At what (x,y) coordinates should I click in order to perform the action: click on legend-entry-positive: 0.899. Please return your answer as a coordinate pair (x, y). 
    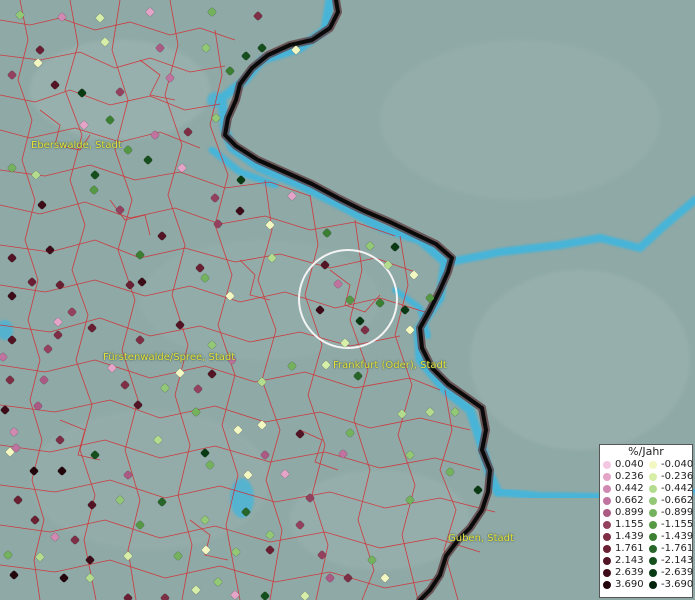
    Looking at the image, I should click on (623, 513).